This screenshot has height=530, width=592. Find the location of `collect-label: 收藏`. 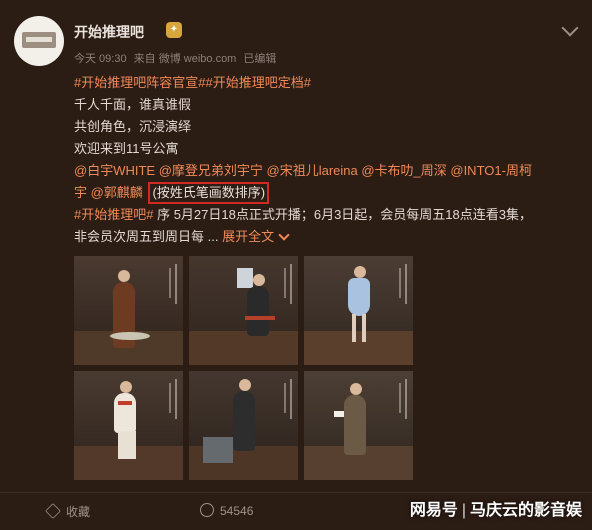

collect-label: 收藏 is located at coordinates (78, 512).